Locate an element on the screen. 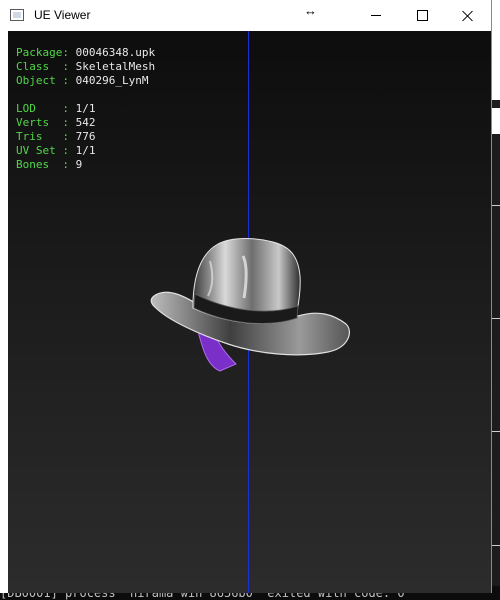  info-value: 542 is located at coordinates (85, 122).